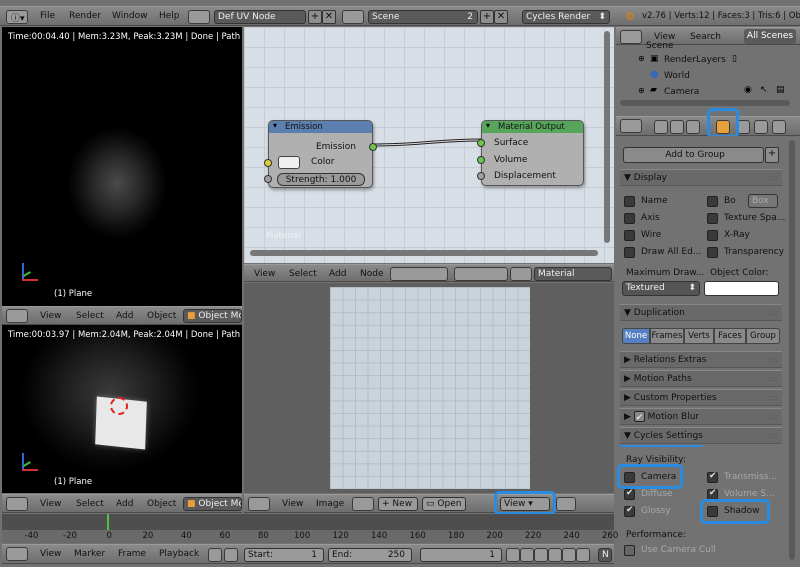  I want to click on cycles-settings-panel-header: ▼ Cycles Settings ::::, so click(701, 435).